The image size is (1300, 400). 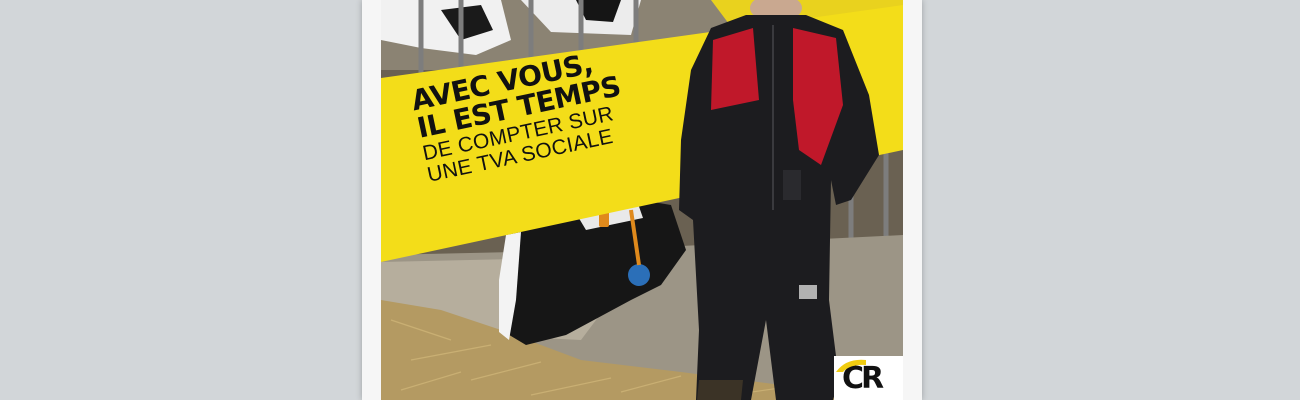 What do you see at coordinates (639, 275) in the screenshot?
I see `collar-tag` at bounding box center [639, 275].